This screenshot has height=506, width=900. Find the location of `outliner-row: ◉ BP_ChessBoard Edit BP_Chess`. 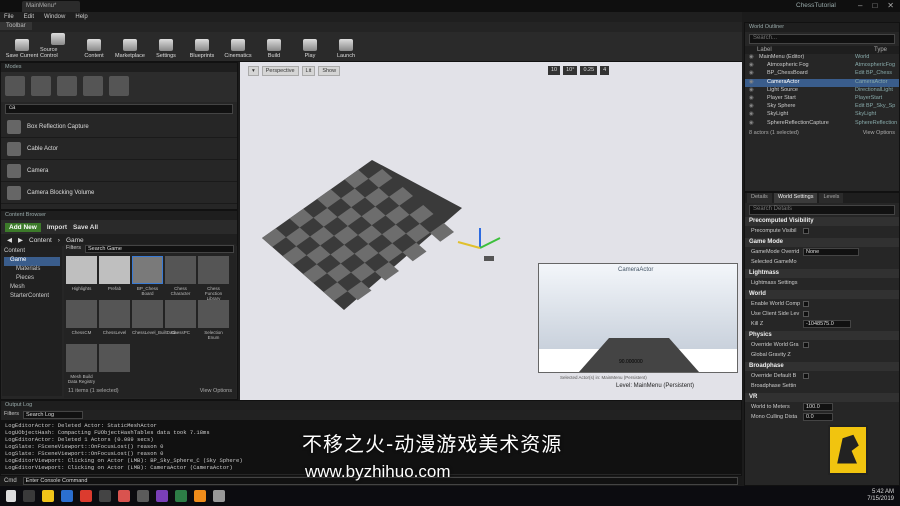

outliner-row: ◉ BP_ChessBoard Edit BP_Chess is located at coordinates (822, 74).